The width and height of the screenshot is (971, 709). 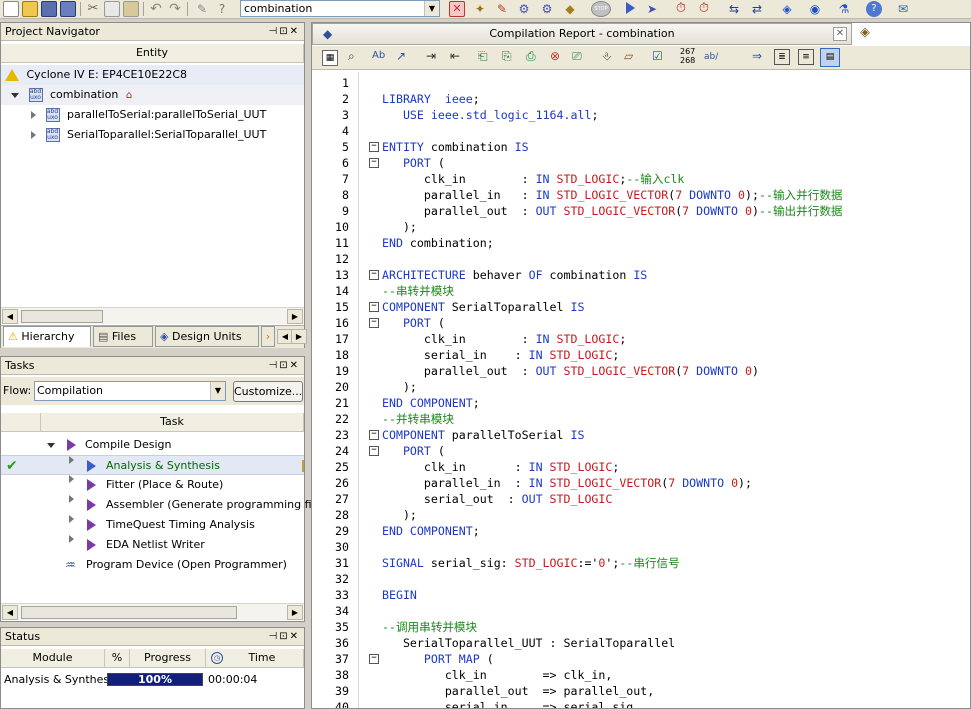 I want to click on signaltap-icon: ⚗, so click(x=844, y=9).